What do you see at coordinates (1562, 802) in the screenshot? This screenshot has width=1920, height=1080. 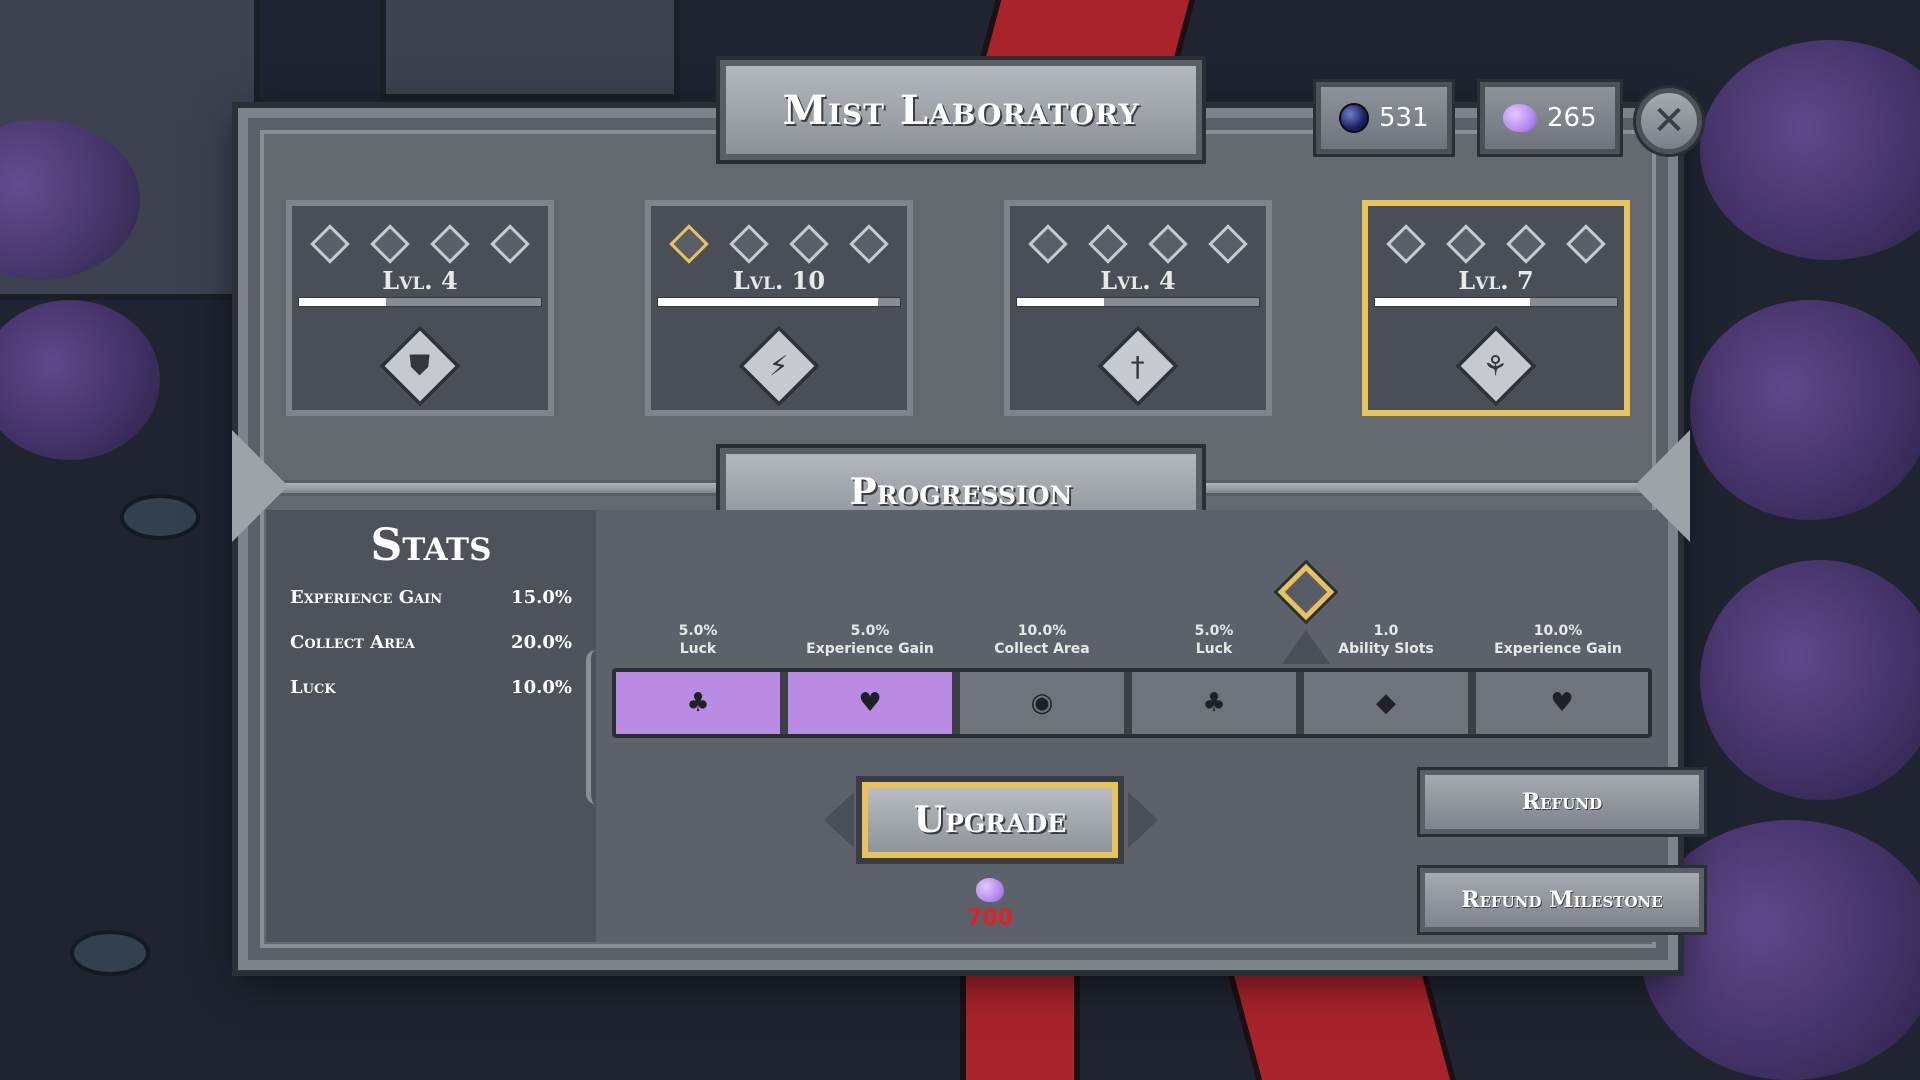 I see `refund-button: Refund` at bounding box center [1562, 802].